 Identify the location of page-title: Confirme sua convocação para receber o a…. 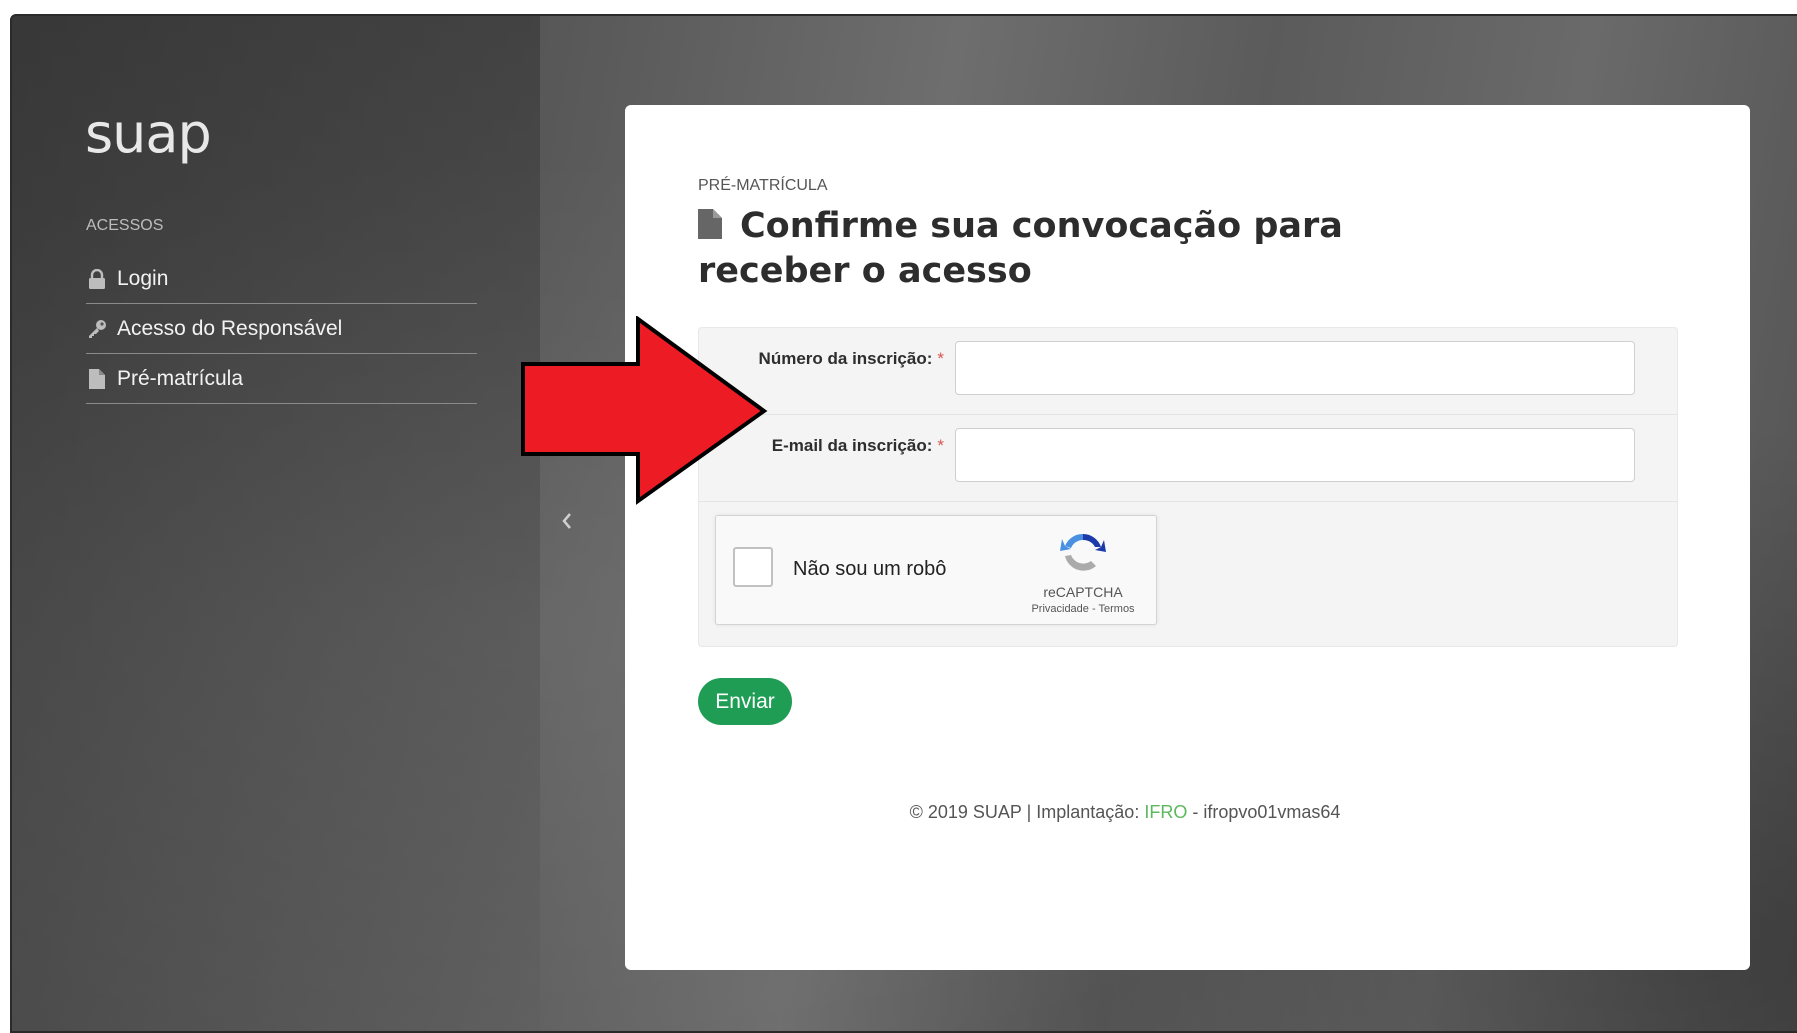
(1078, 249).